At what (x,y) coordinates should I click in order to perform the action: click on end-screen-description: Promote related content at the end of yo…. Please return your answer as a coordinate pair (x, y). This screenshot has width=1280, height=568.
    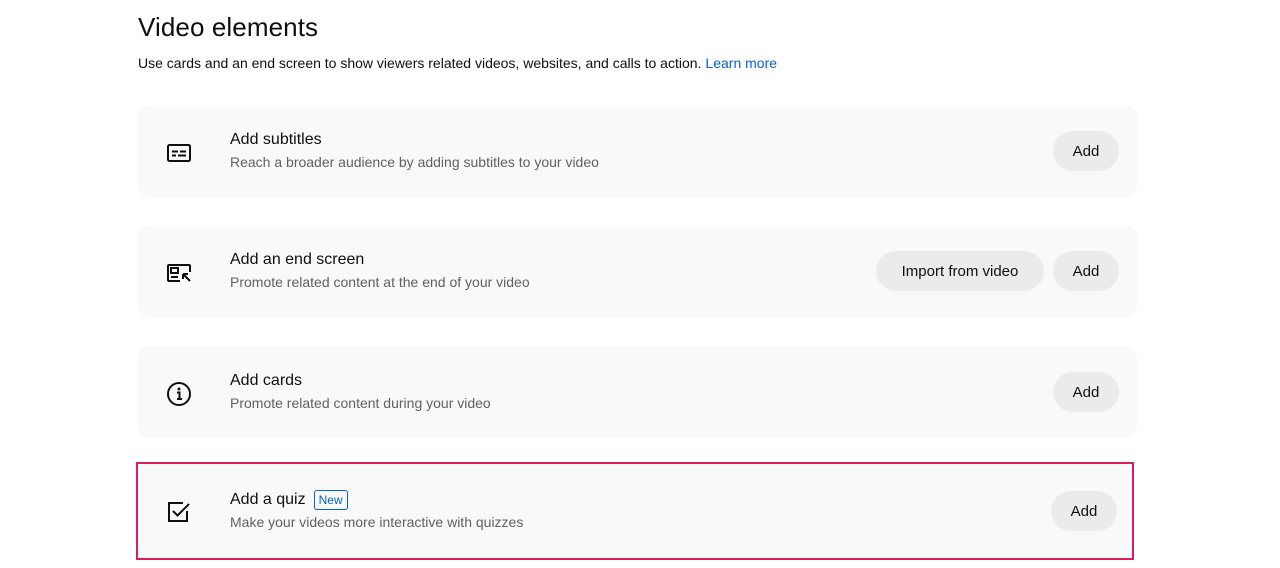
    Looking at the image, I should click on (380, 282).